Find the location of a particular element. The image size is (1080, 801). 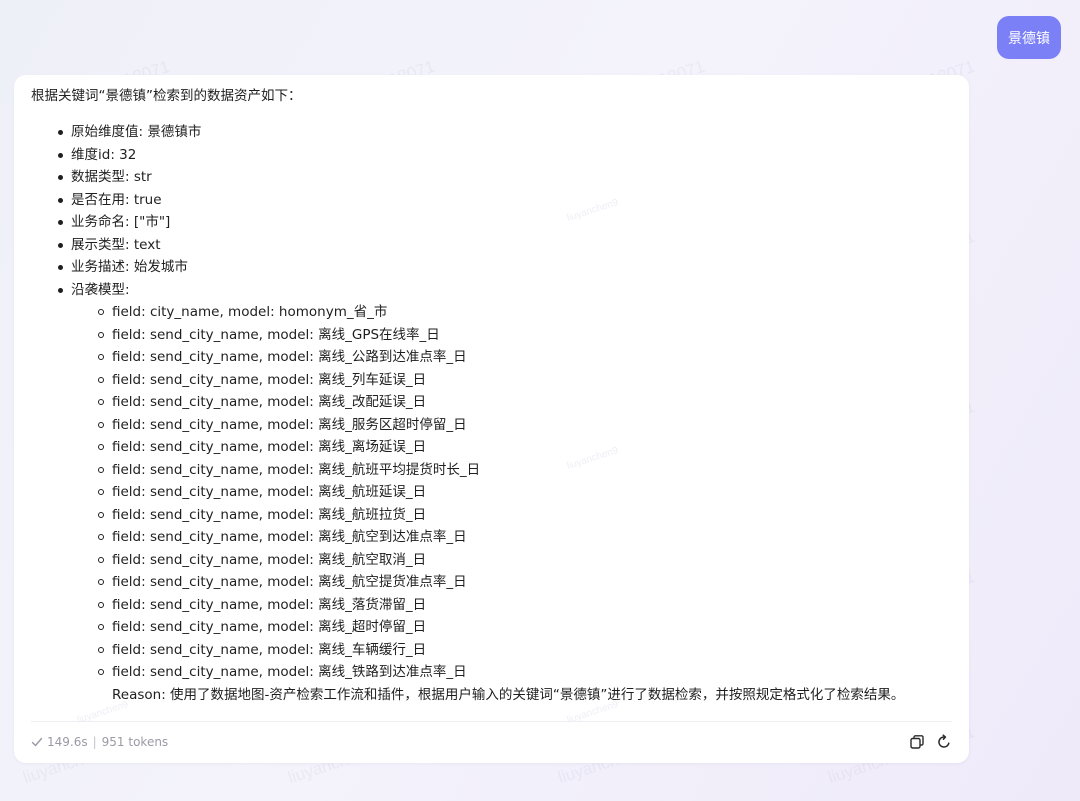

response-duration: 149.6s is located at coordinates (67, 742).